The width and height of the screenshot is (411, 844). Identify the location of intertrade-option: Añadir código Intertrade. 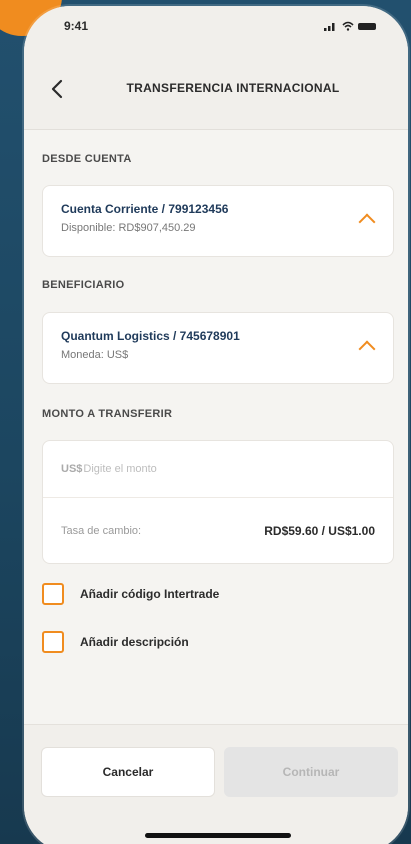
(218, 594).